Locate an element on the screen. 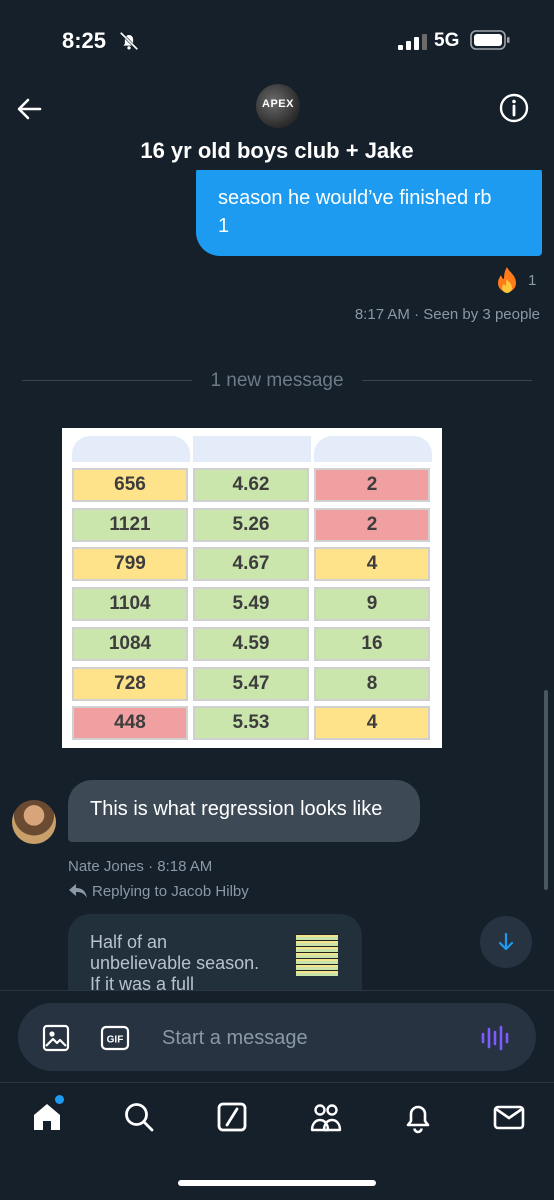 The image size is (554, 1200). search-icon is located at coordinates (139, 1117).